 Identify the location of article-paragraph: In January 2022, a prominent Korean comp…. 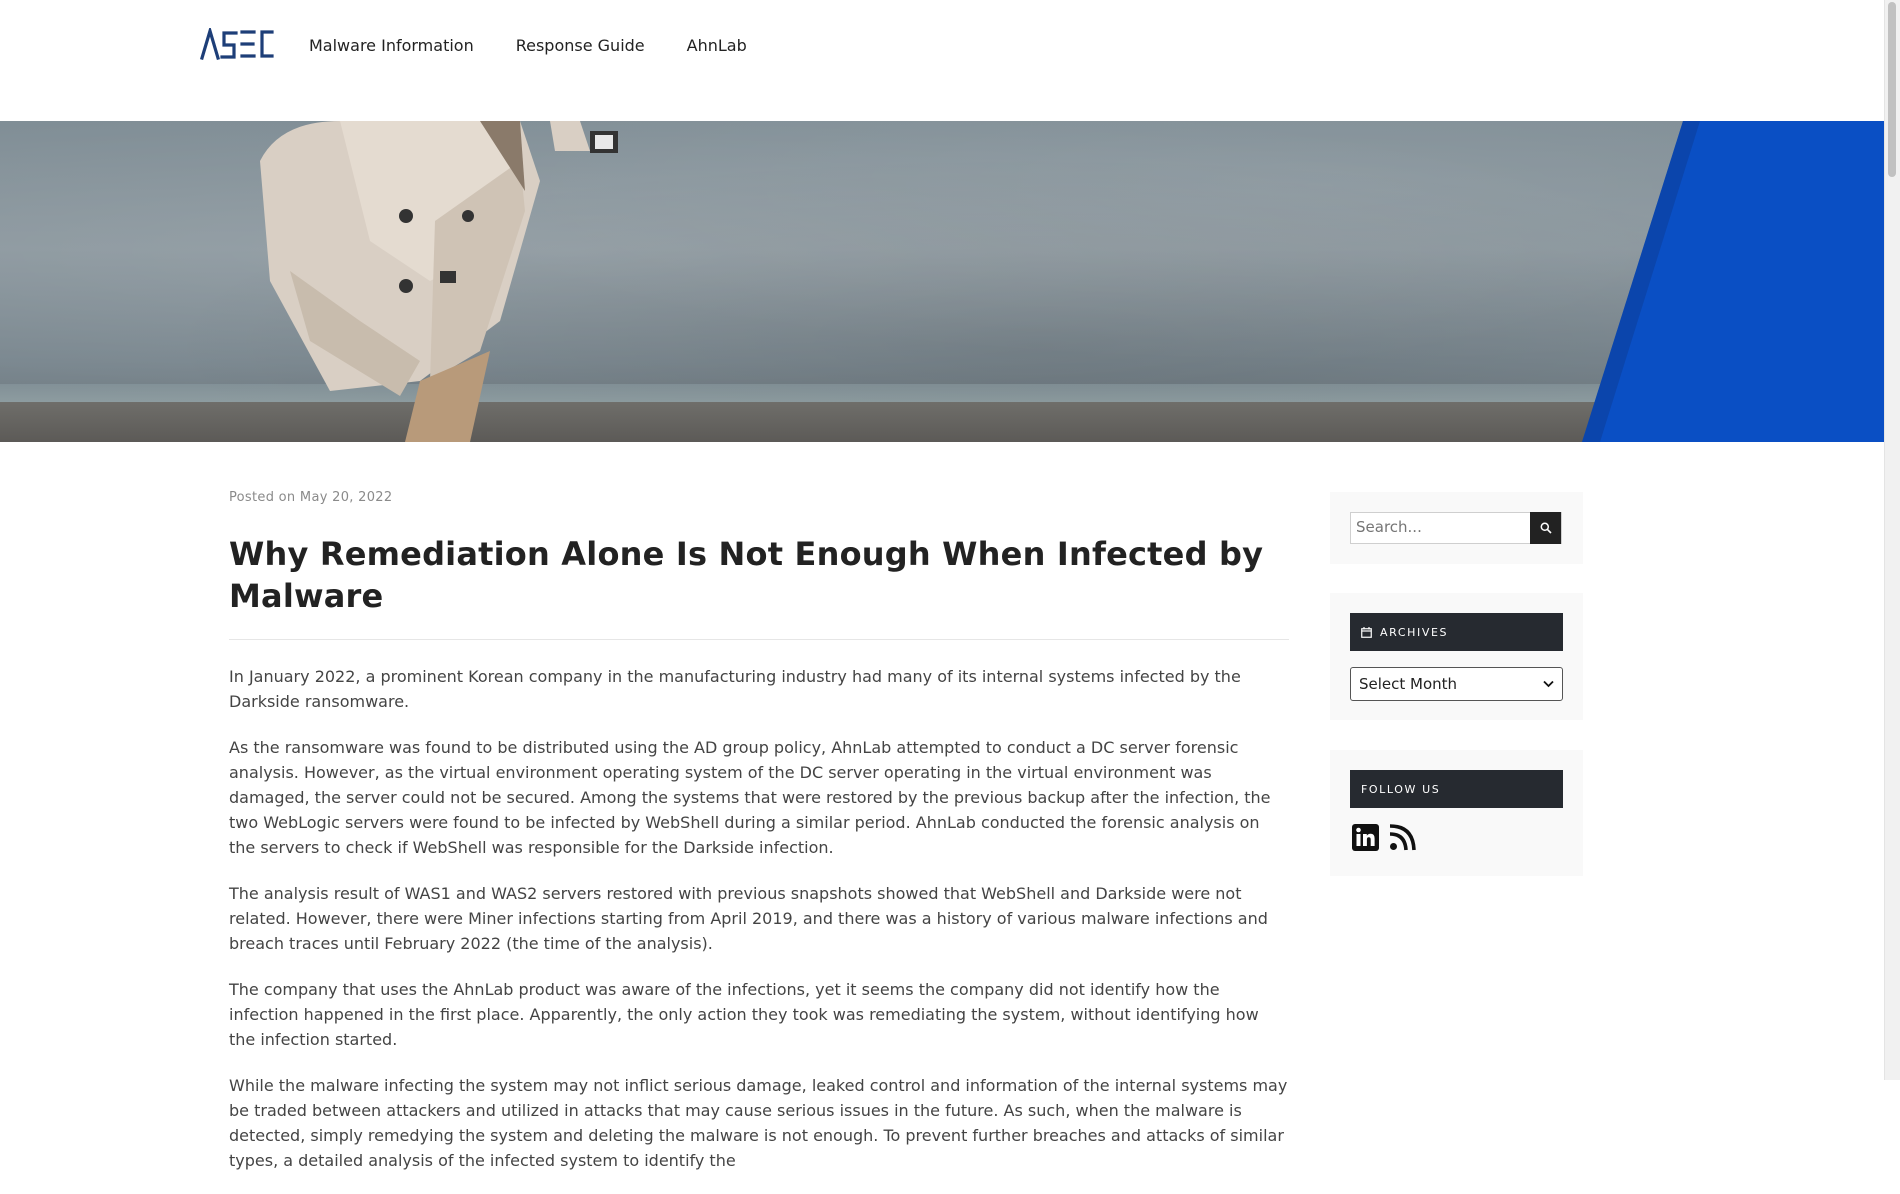
(735, 689).